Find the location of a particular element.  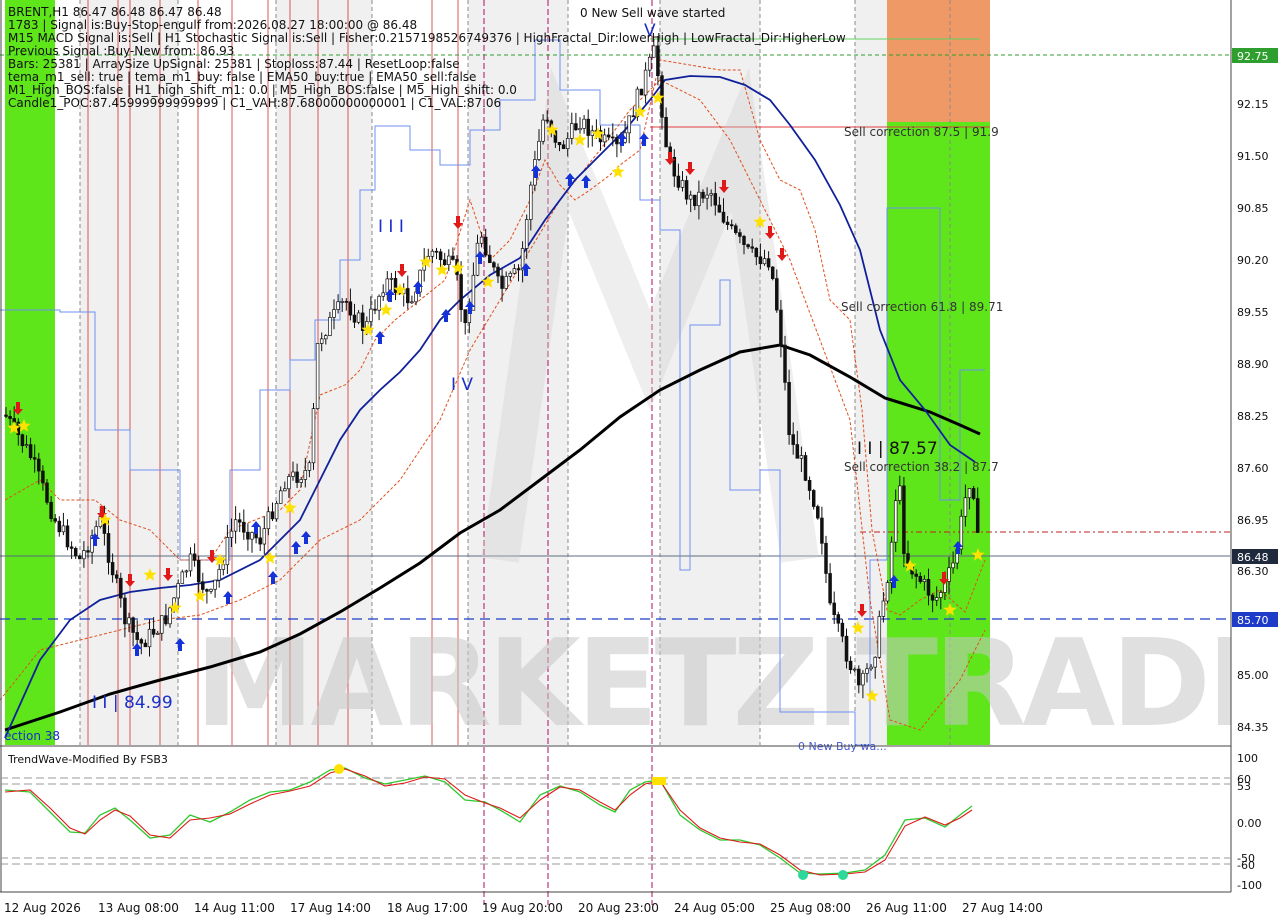

info-line-3: Previous Signal :Buy-New from: 86.93 is located at coordinates (121, 51).